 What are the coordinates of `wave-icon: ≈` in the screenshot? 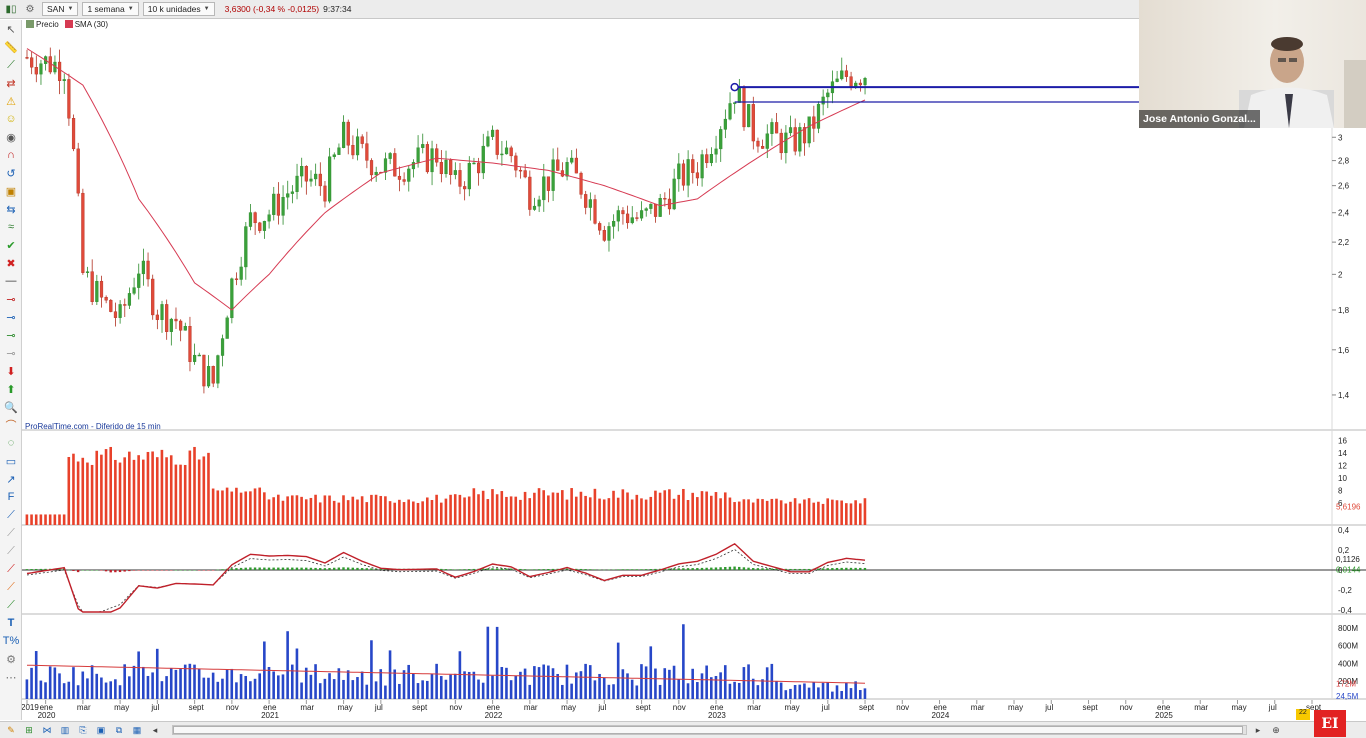 It's located at (11, 227).